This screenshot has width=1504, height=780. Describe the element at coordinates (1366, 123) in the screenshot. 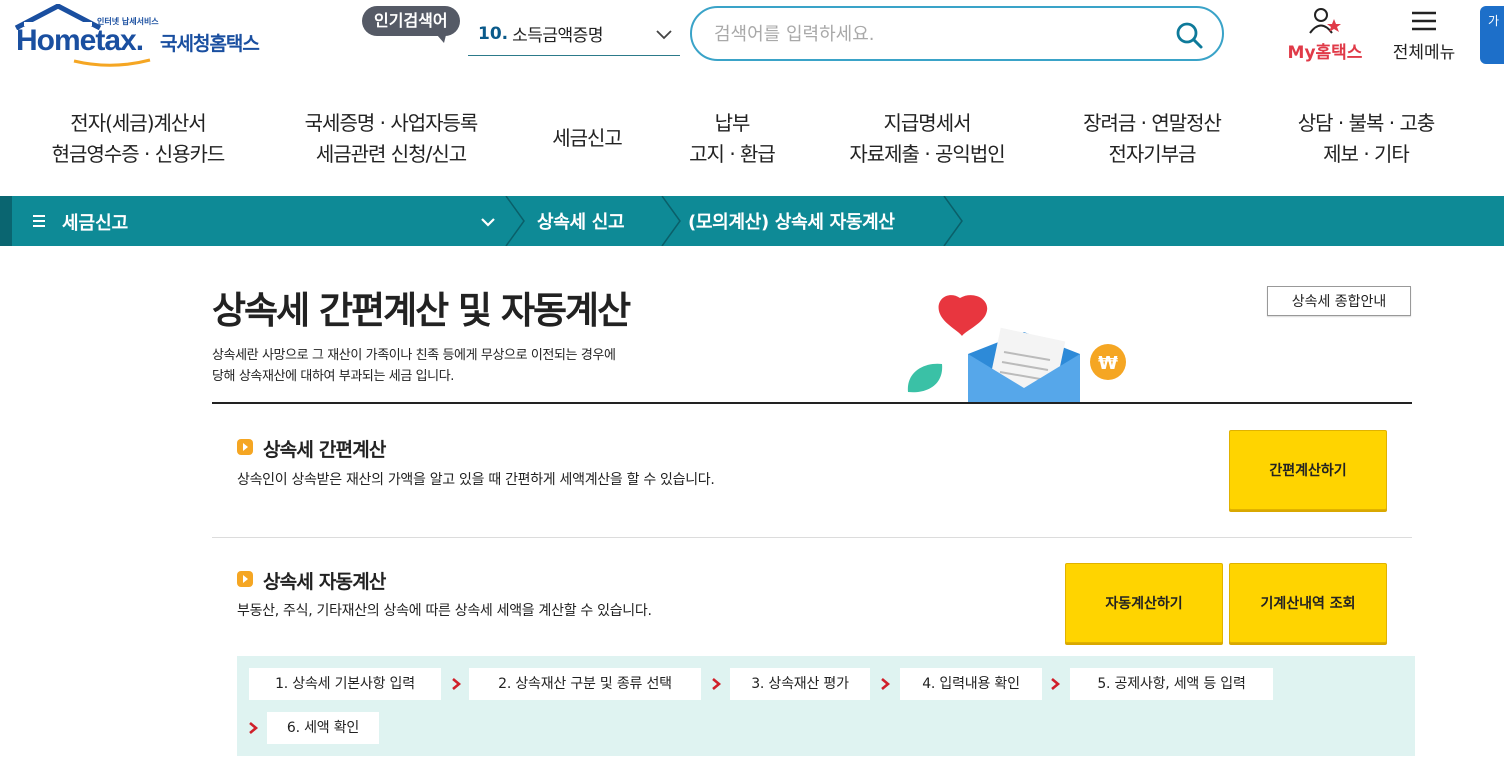

I see `gnb-item-line1: 상담 · 불복 · 고충` at that location.